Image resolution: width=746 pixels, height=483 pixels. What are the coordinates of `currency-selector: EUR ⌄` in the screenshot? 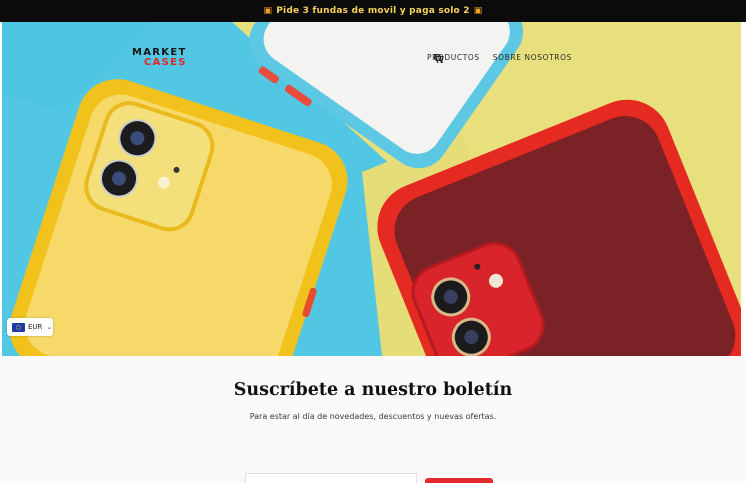 It's located at (30, 327).